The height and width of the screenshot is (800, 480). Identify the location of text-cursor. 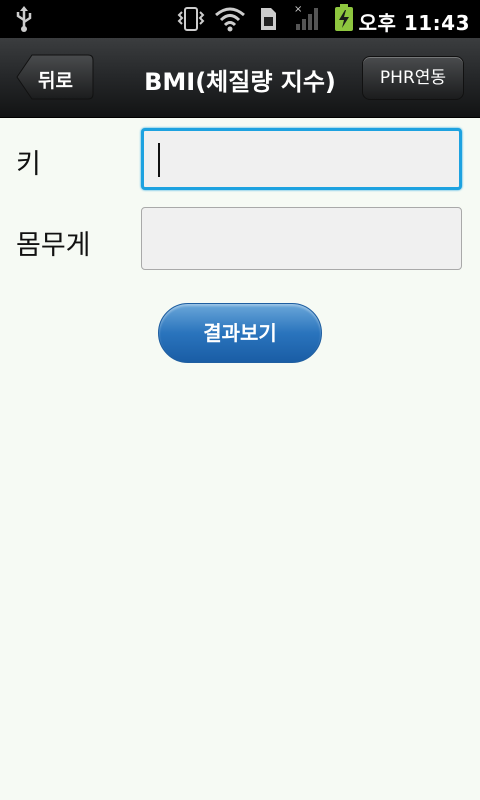
(159, 160).